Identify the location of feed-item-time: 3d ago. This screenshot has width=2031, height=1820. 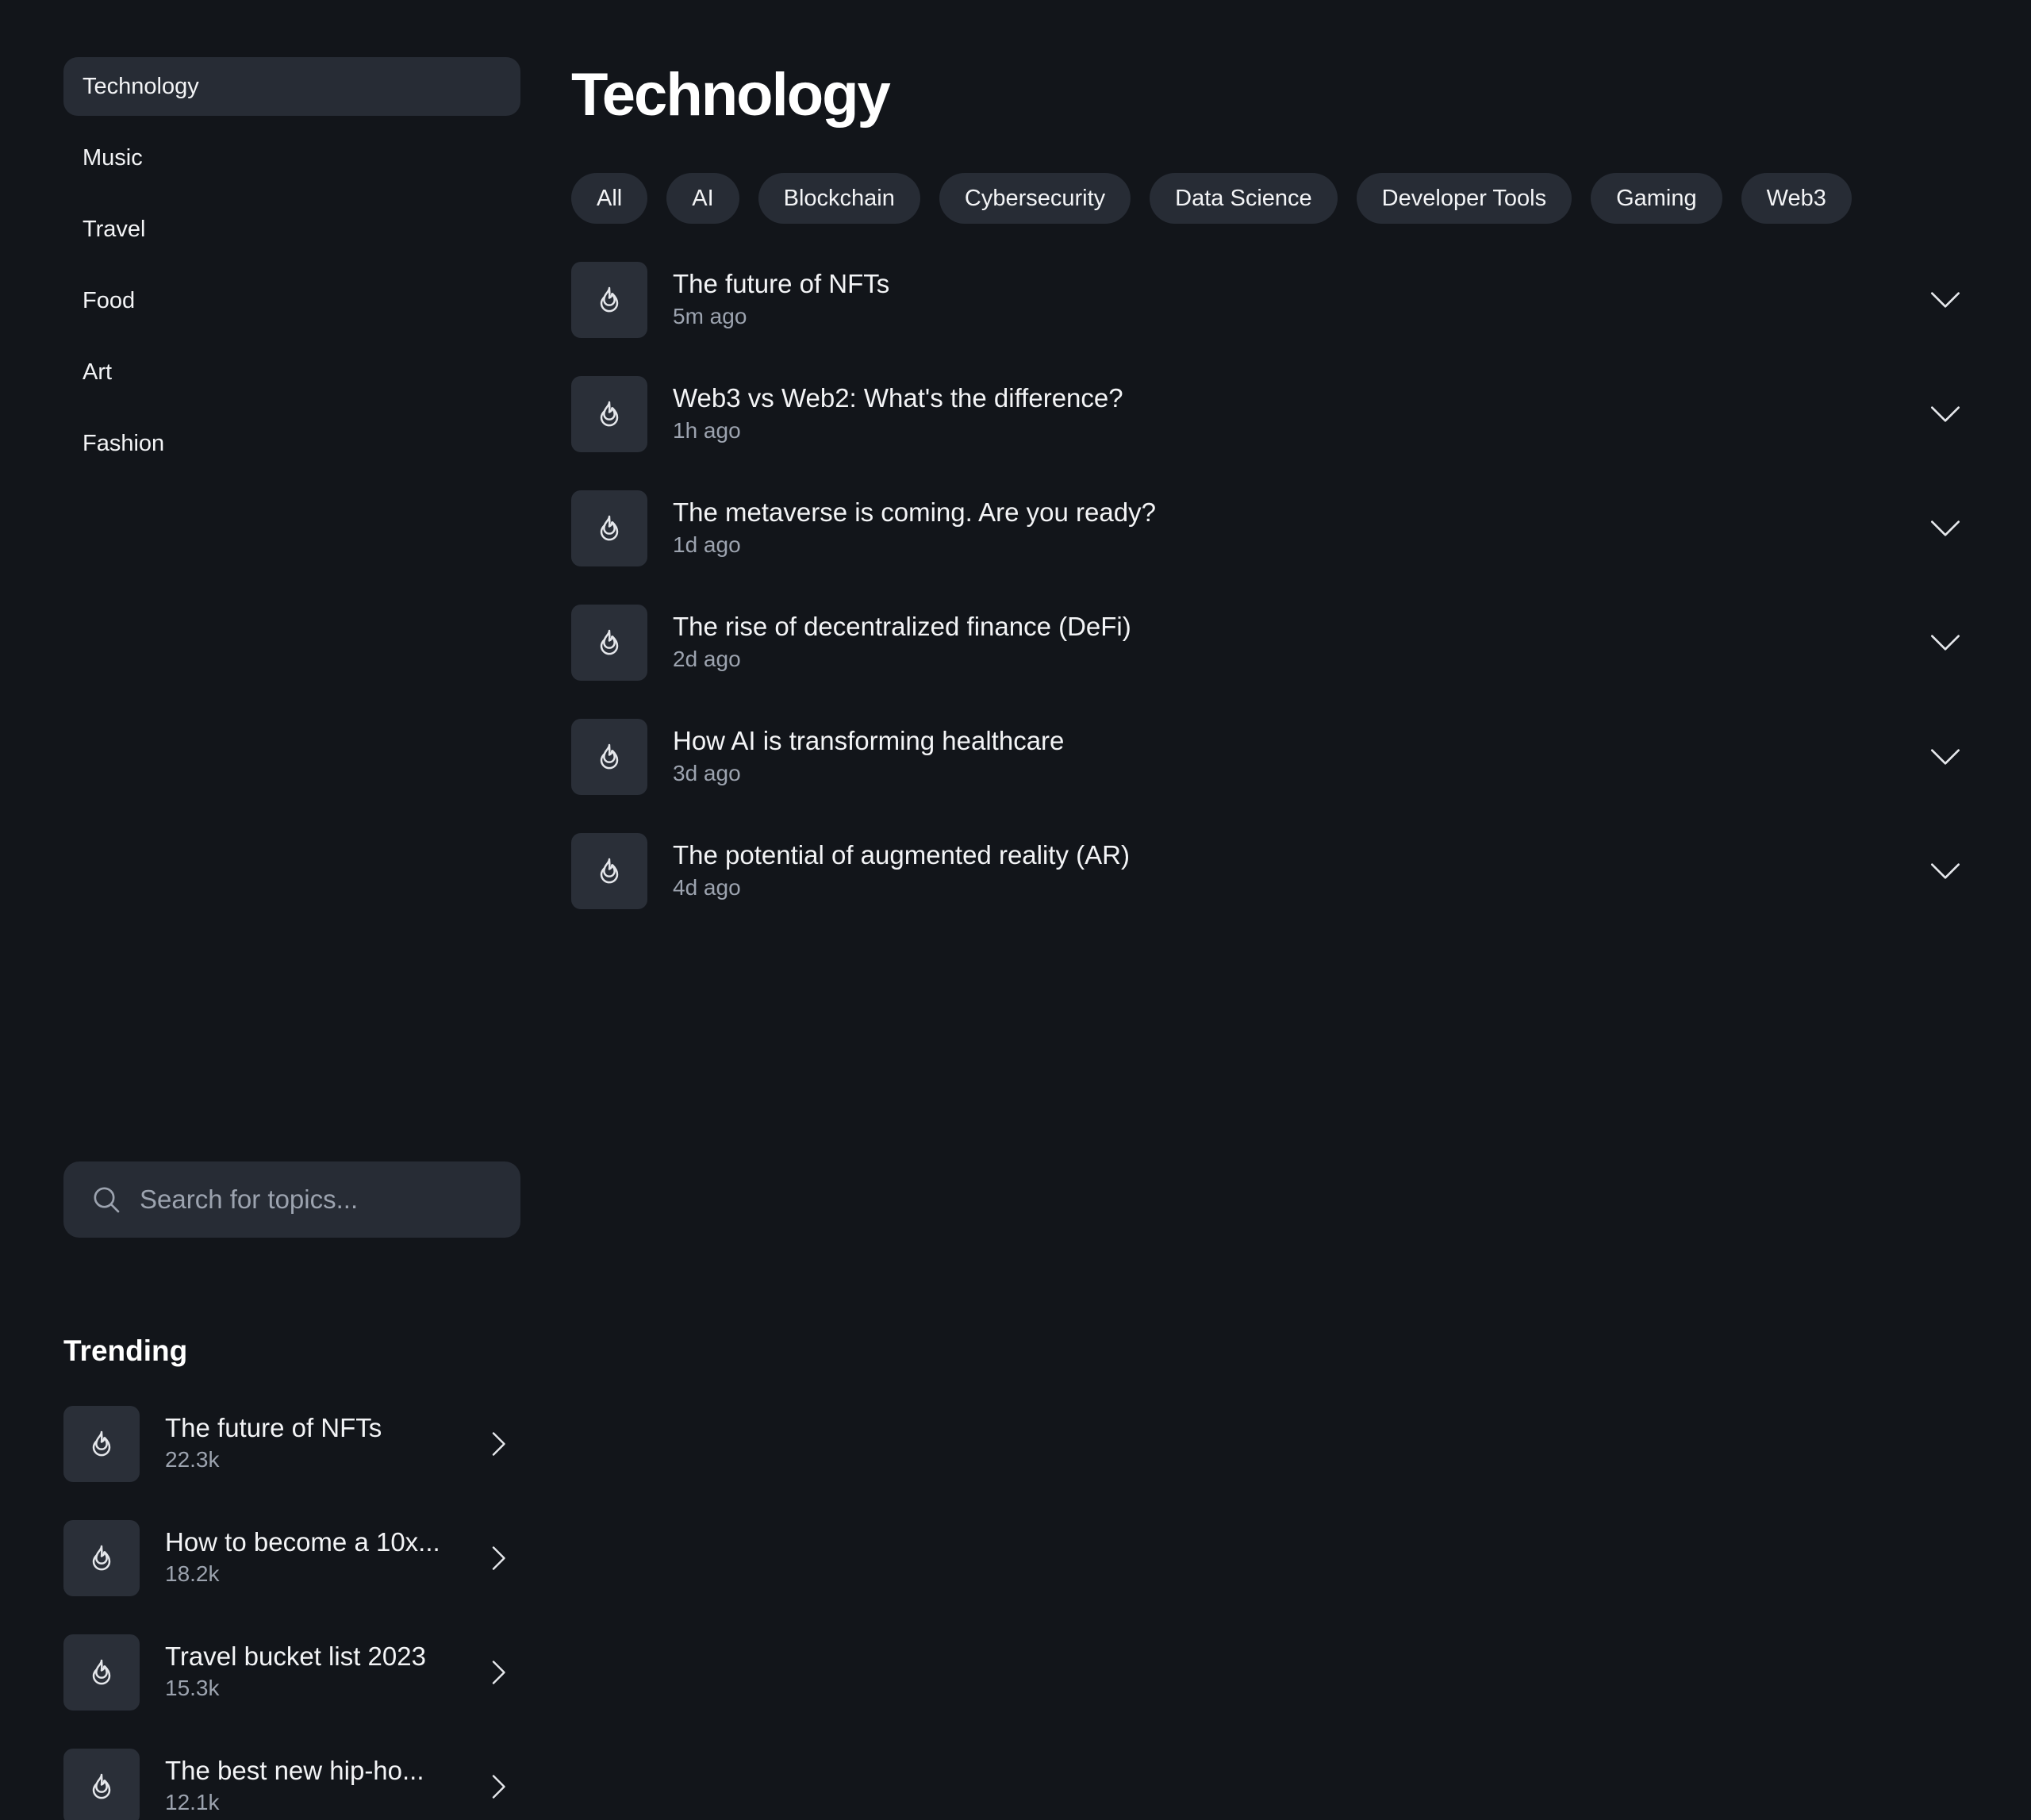
(707, 773).